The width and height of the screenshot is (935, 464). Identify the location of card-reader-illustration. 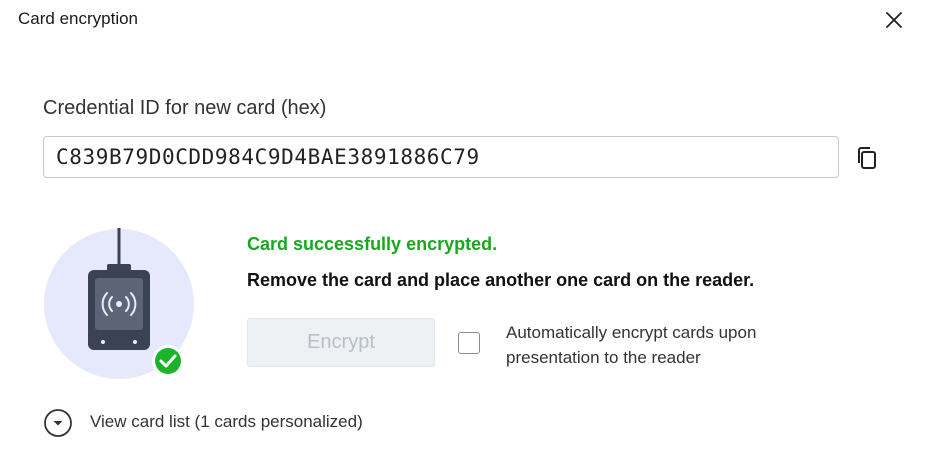
(119, 304).